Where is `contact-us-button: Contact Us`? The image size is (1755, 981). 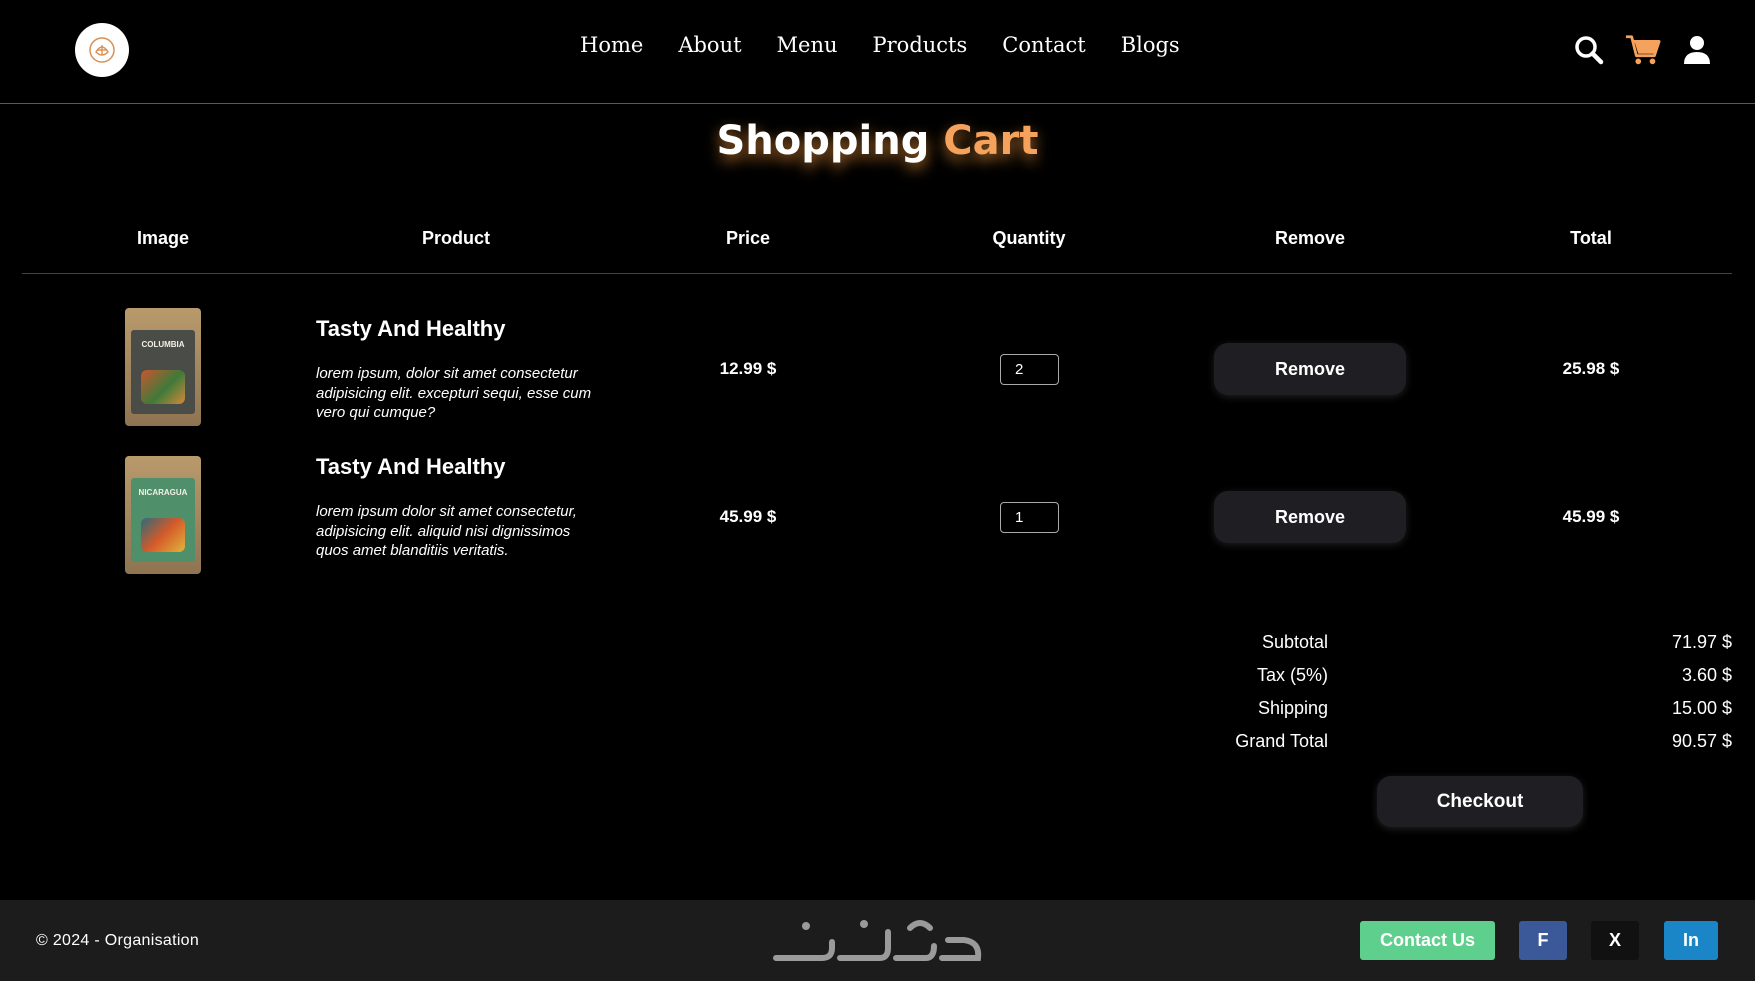
contact-us-button: Contact Us is located at coordinates (1427, 940).